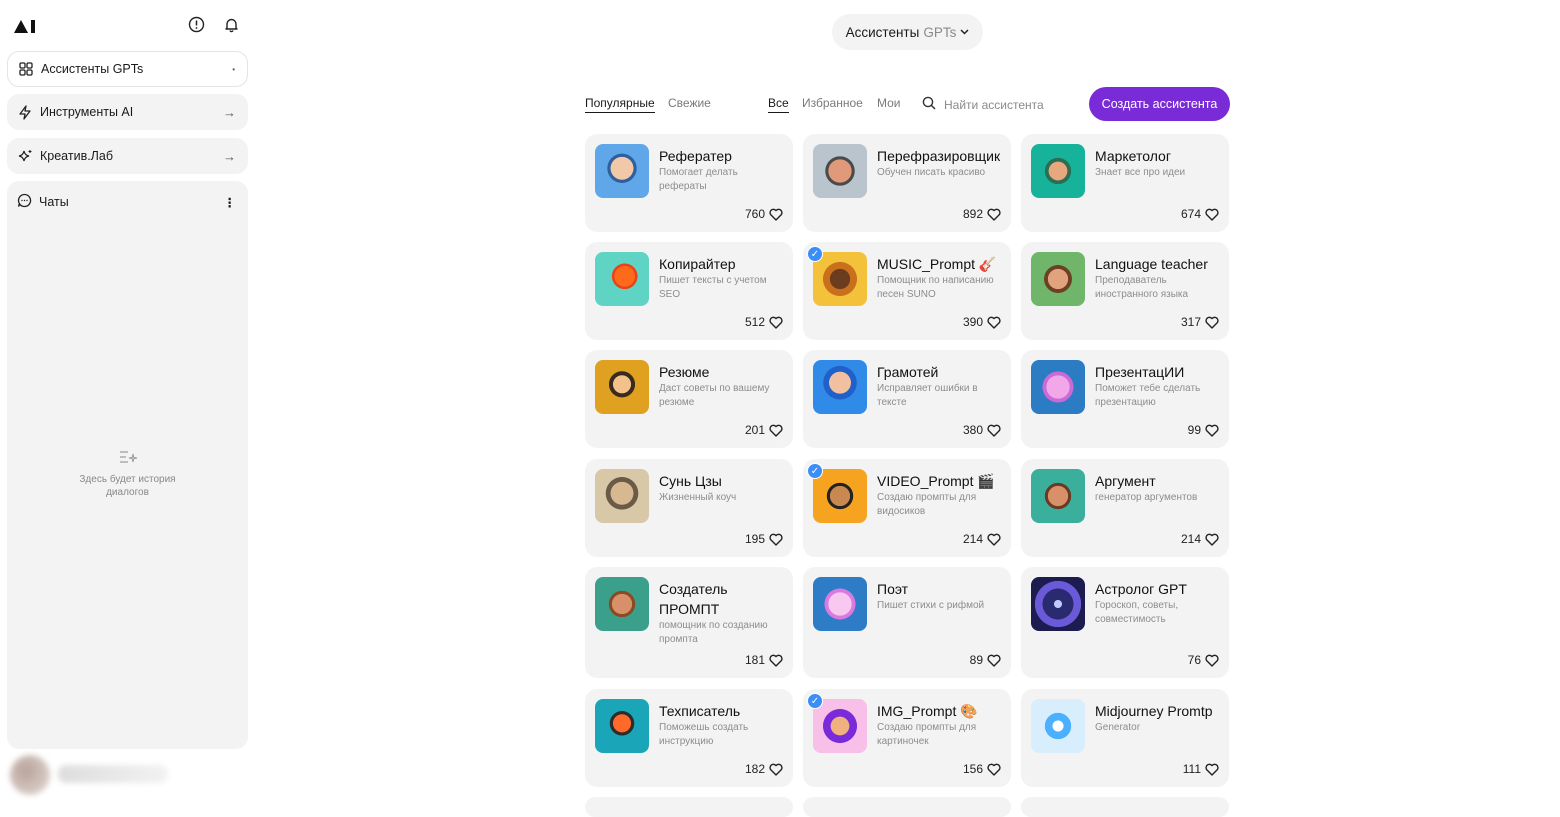 The width and height of the screenshot is (1560, 817). Describe the element at coordinates (1131, 280) in the screenshot. I see `assistant-description: Преподаватель` at that location.